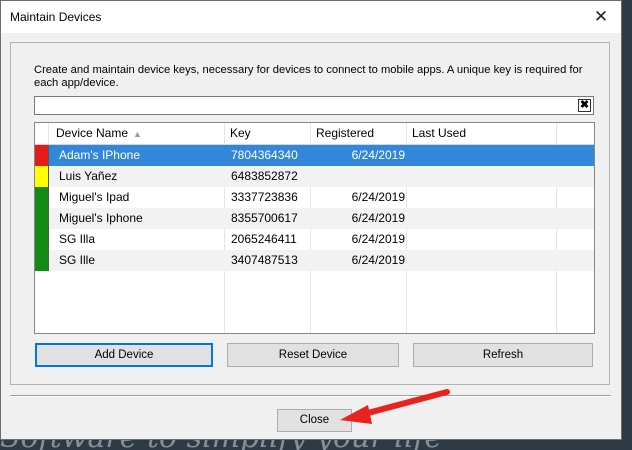 The height and width of the screenshot is (450, 632). I want to click on column-label-registered: Registered, so click(345, 133).